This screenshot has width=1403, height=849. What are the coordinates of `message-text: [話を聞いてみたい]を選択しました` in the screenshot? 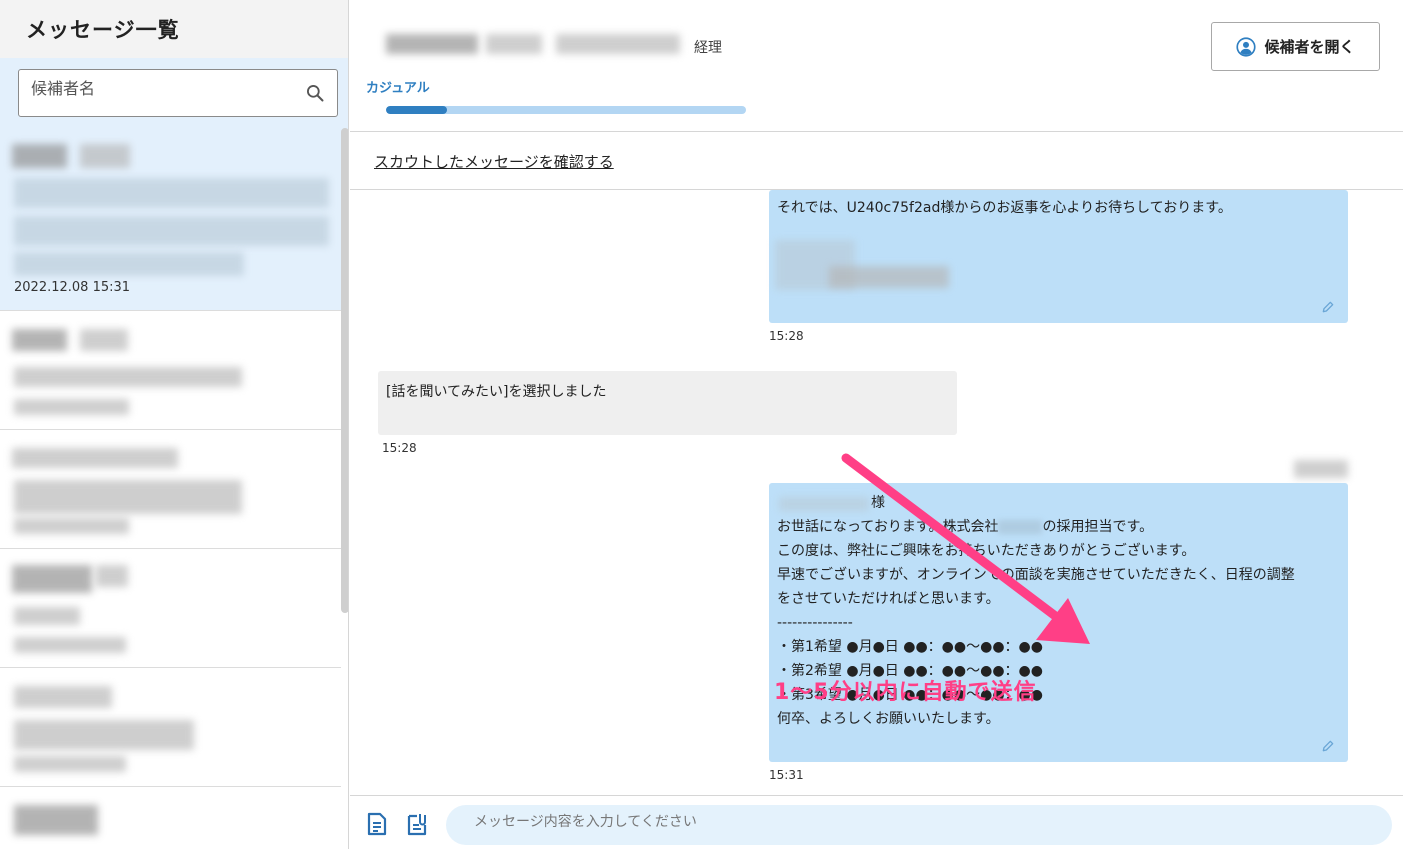 It's located at (496, 392).